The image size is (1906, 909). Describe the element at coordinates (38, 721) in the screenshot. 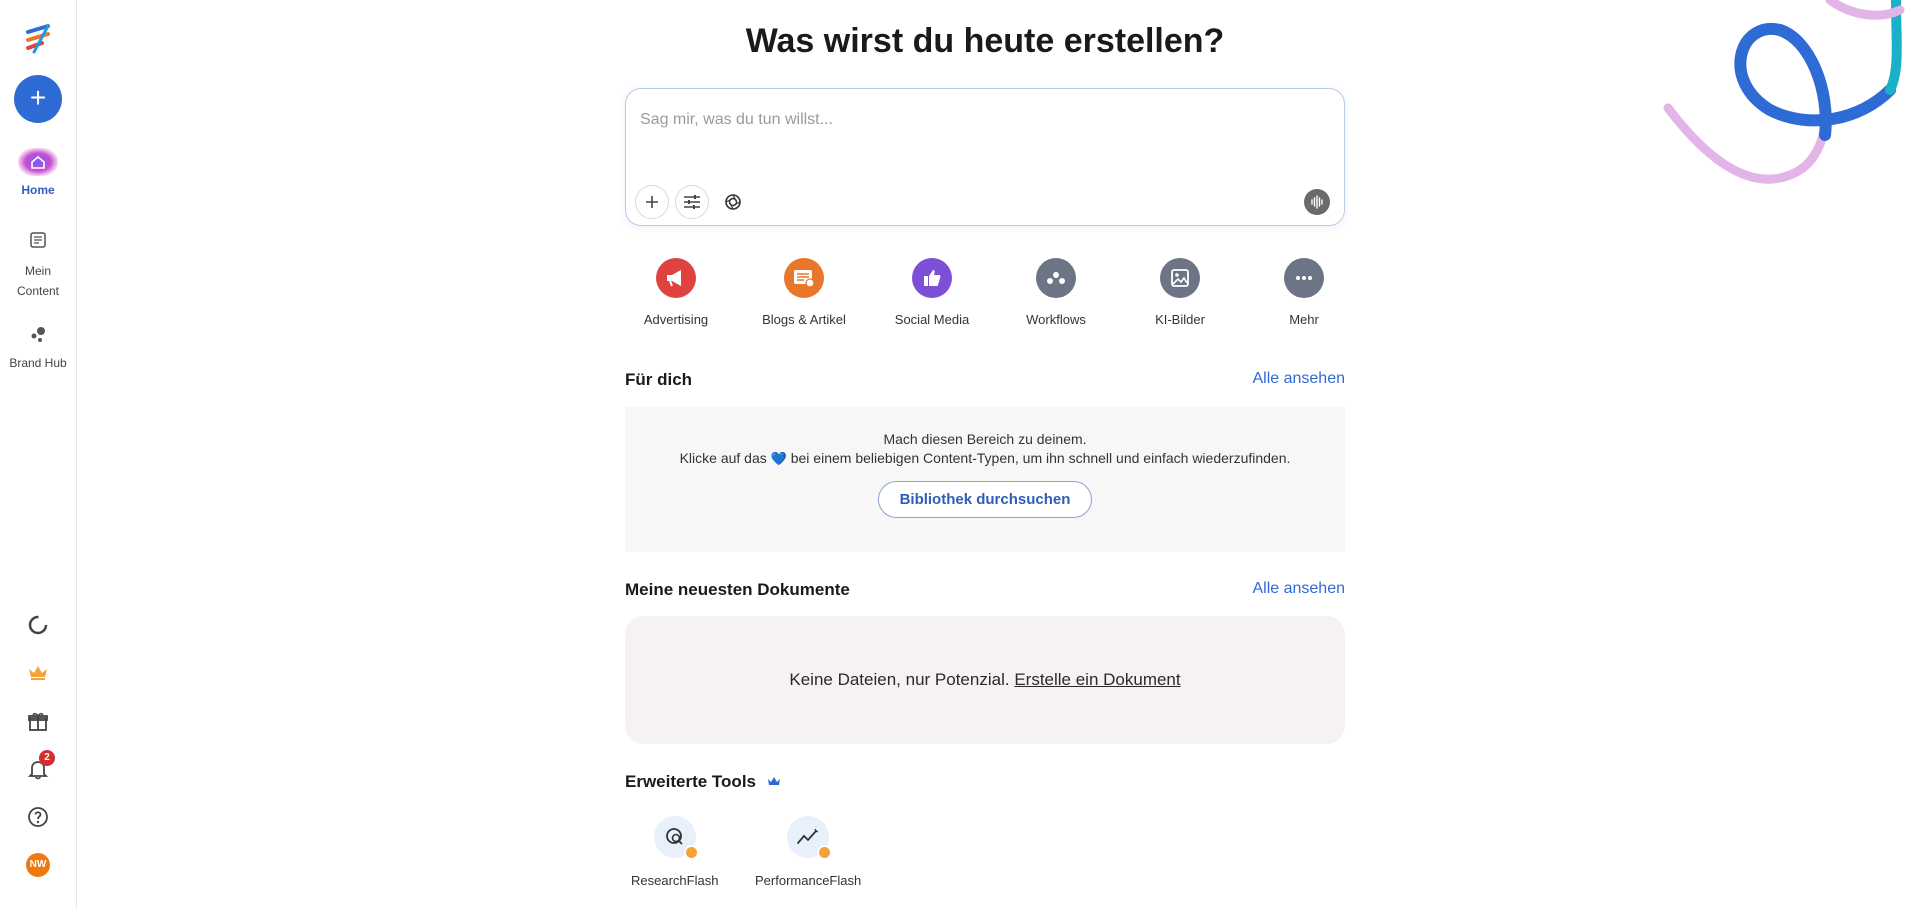

I see `gift-icon` at that location.